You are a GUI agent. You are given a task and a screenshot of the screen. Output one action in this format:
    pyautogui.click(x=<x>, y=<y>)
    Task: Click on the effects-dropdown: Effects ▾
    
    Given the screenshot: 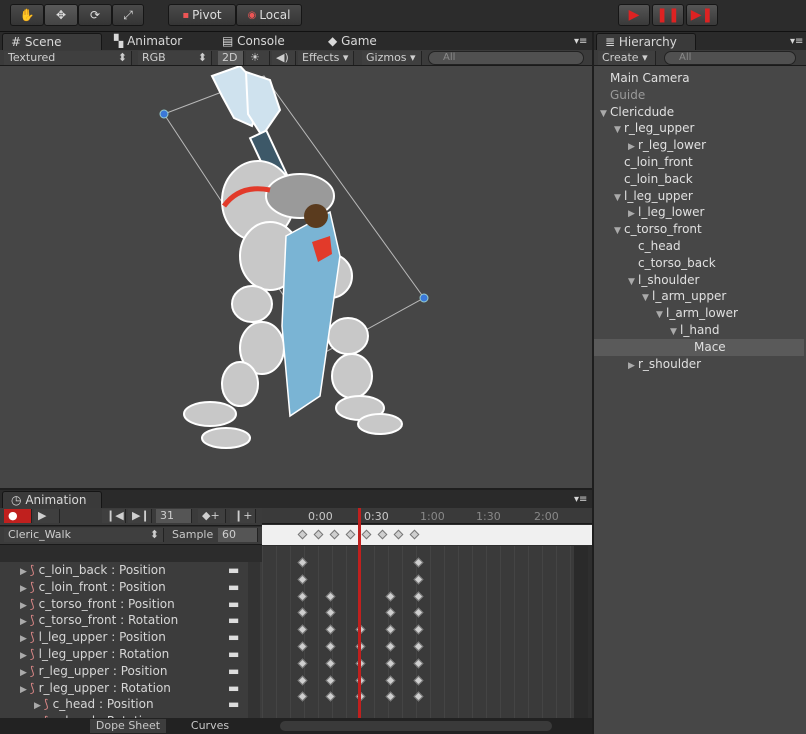 What is the action you would take?
    pyautogui.click(x=326, y=58)
    